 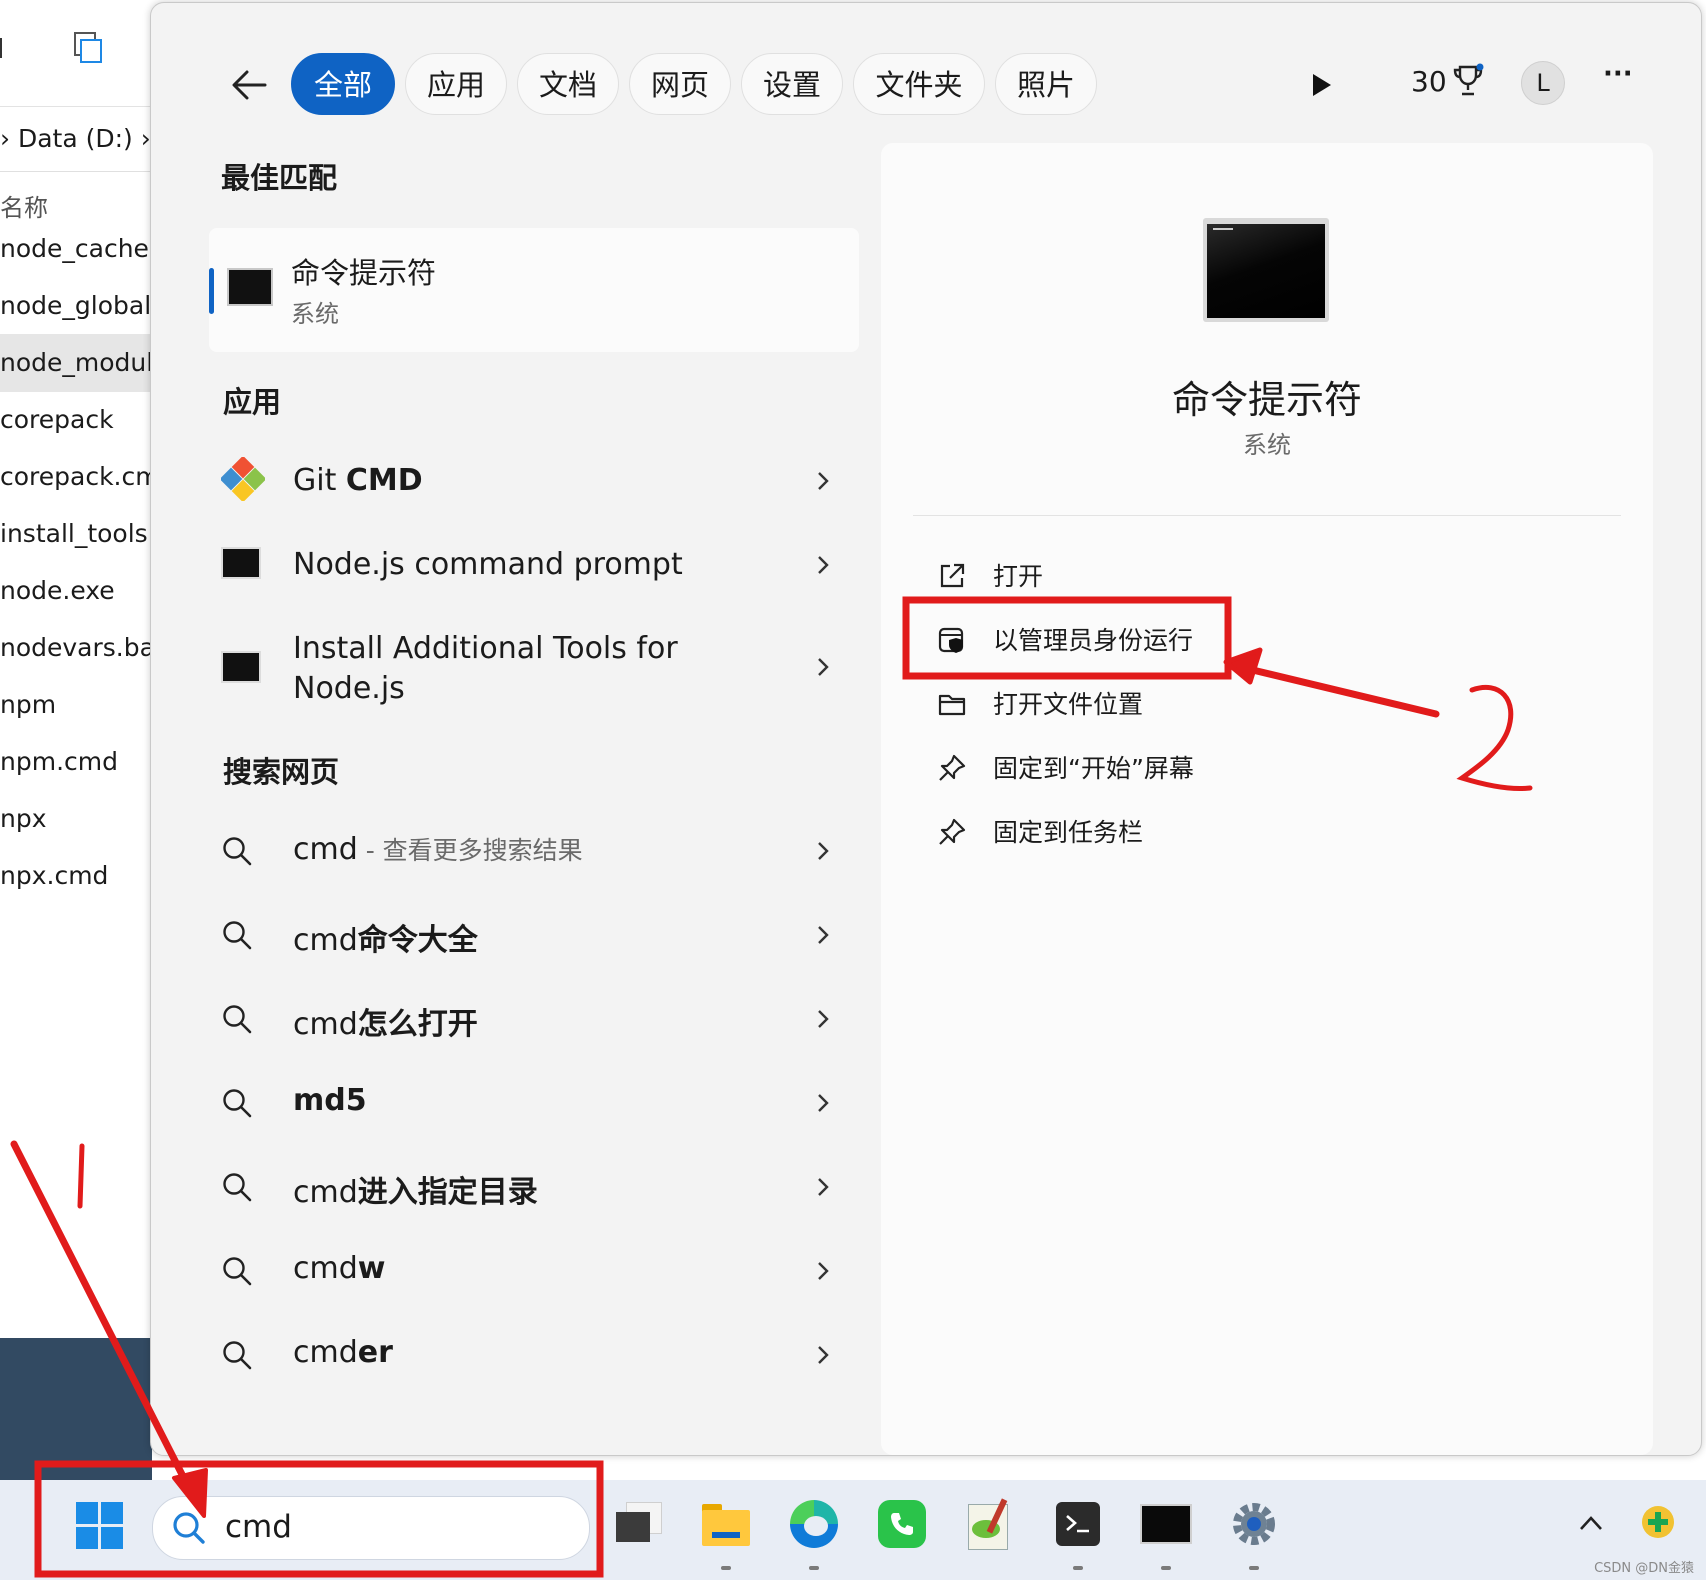 What do you see at coordinates (211, 291) in the screenshot?
I see `selection-indicator` at bounding box center [211, 291].